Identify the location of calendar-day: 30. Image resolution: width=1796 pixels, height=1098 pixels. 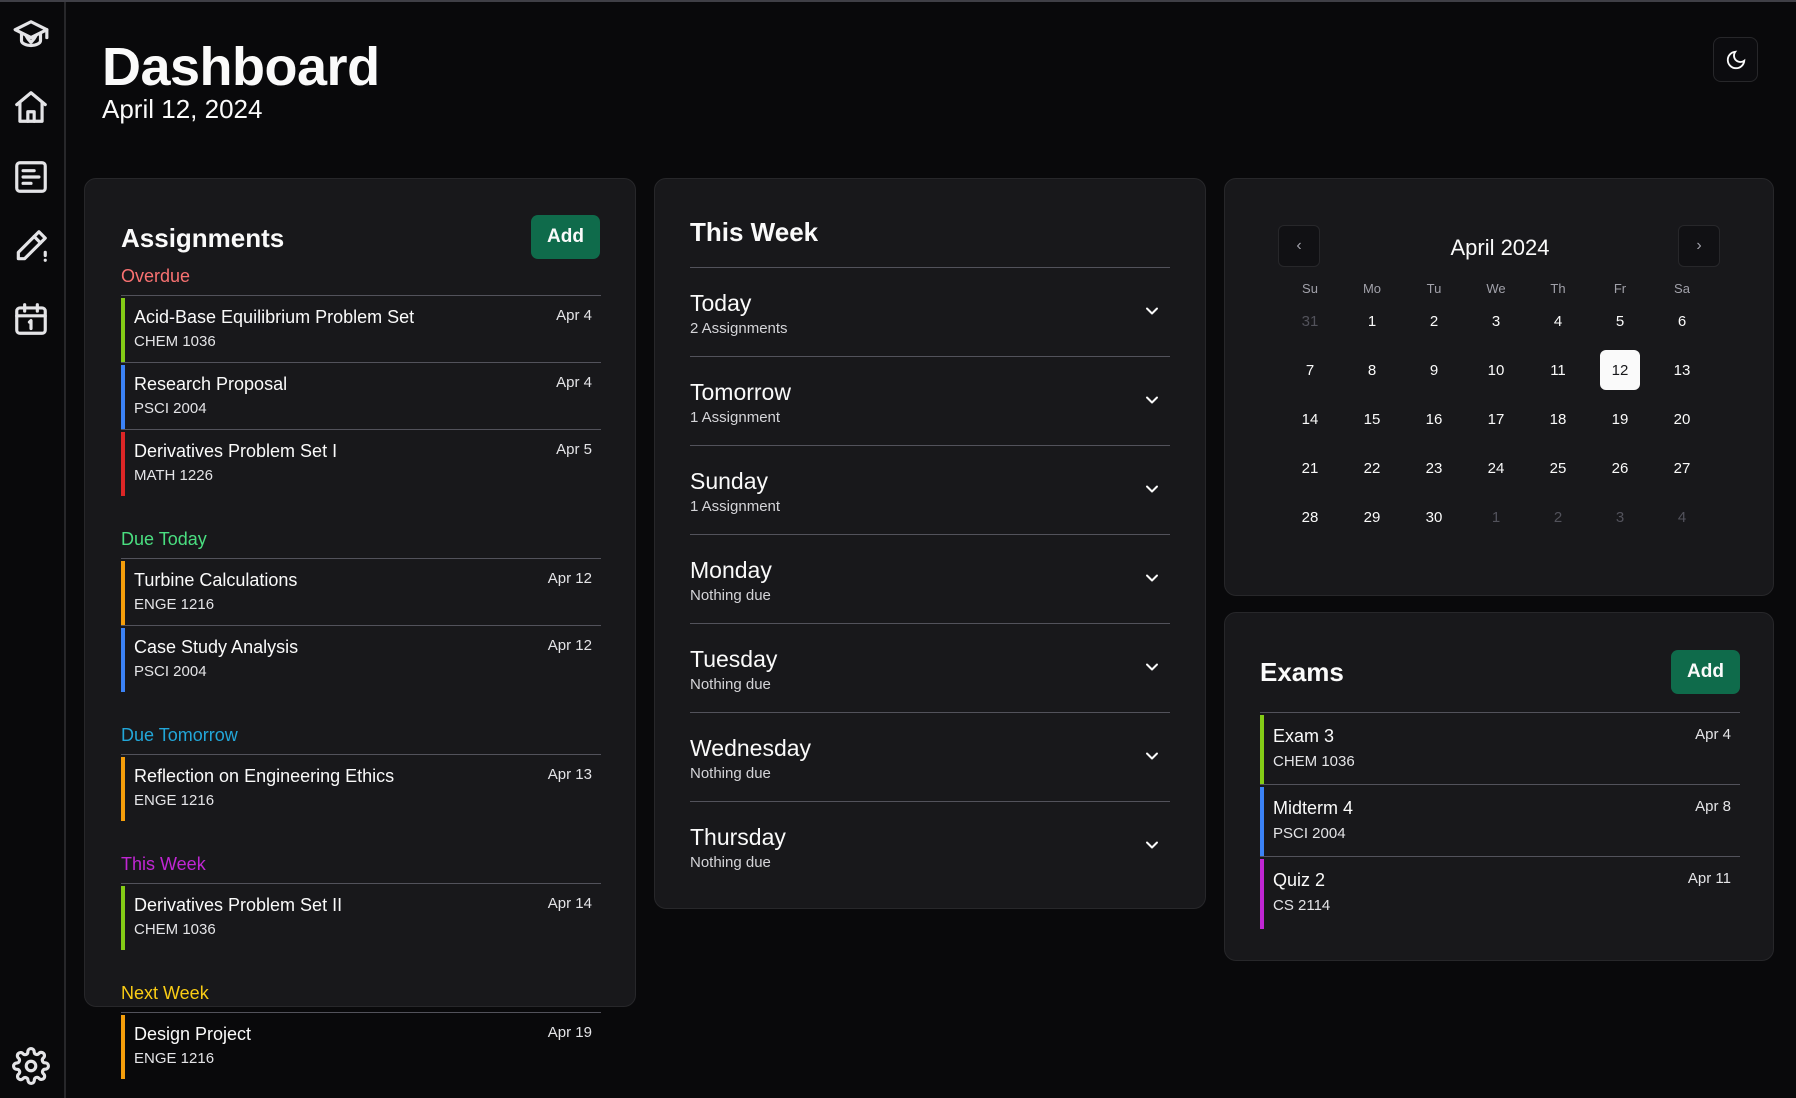
(1434, 517).